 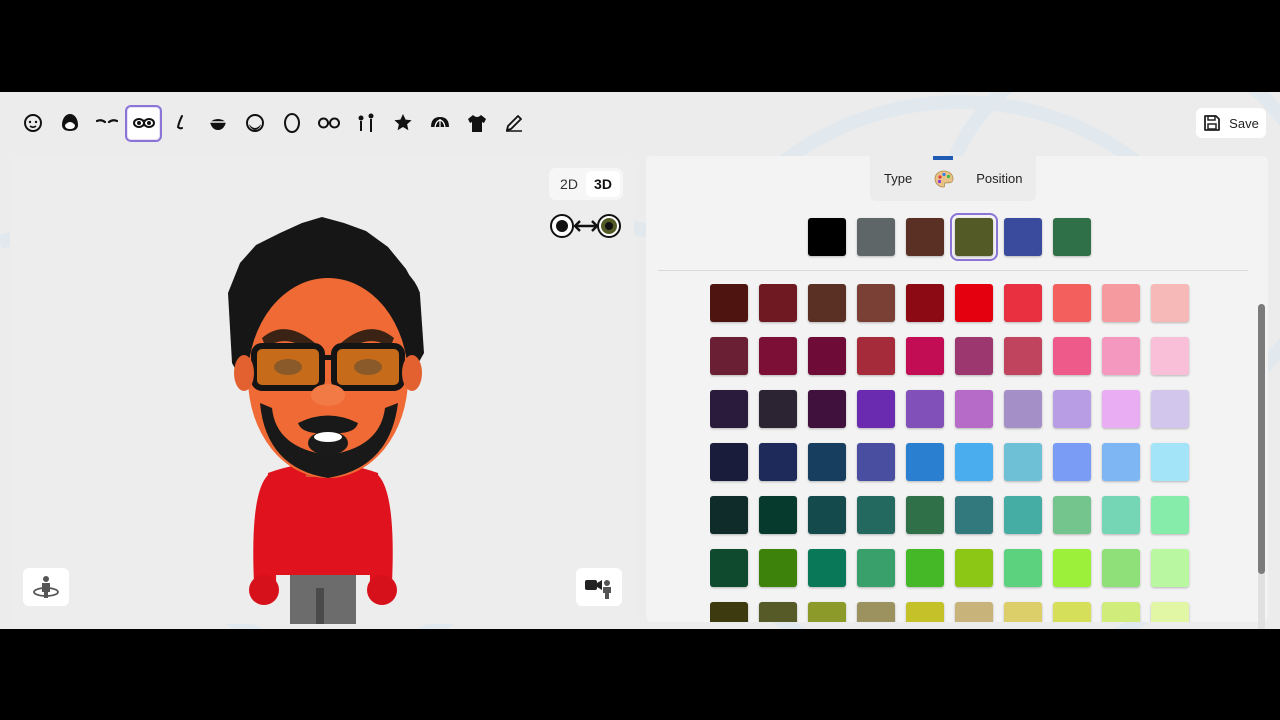 I want to click on tool-face-shape, so click(x=32, y=123).